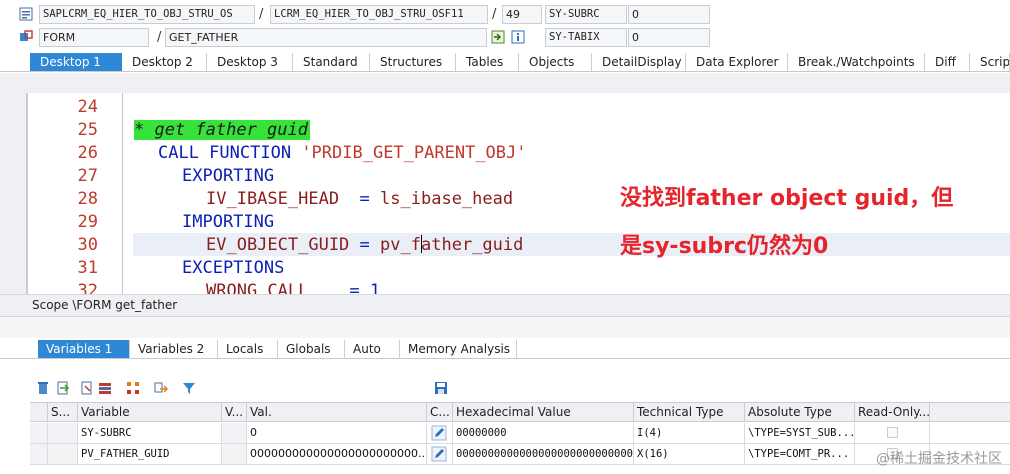 The height and width of the screenshot is (474, 1010). Describe the element at coordinates (939, 459) in the screenshot. I see `watermark: @稀土掘金技术社区` at that location.